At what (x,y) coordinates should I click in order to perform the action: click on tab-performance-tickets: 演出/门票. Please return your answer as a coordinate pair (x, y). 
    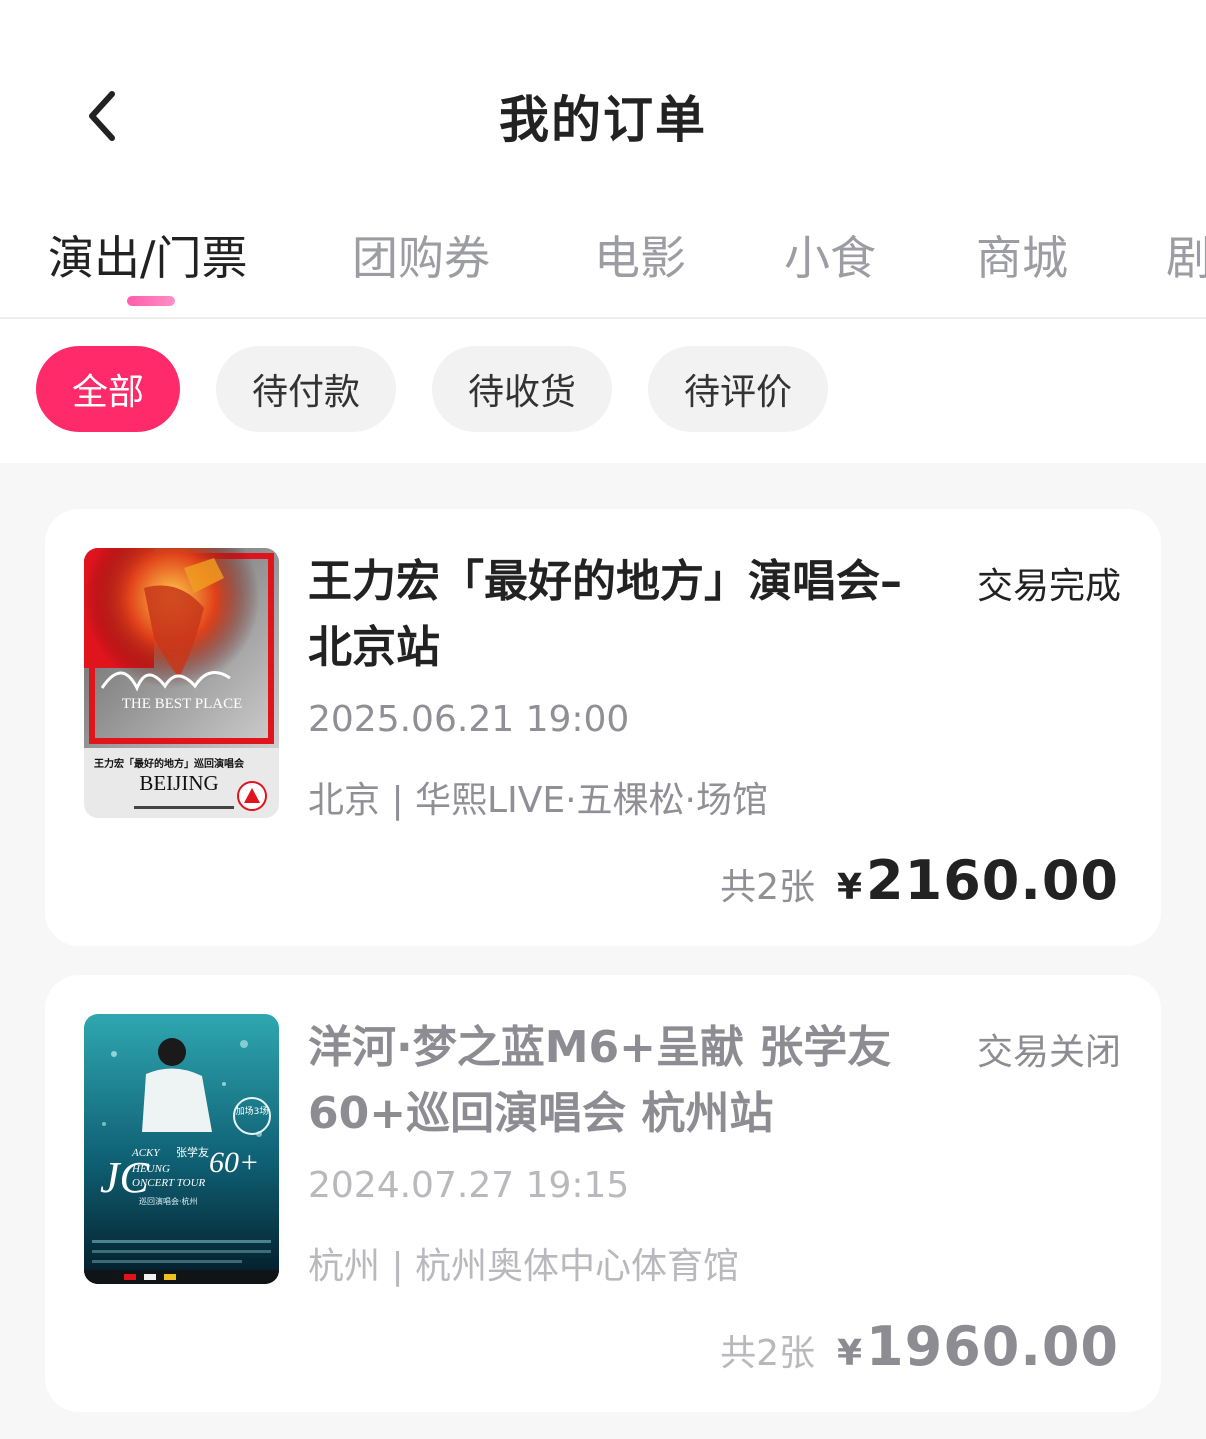
    Looking at the image, I should click on (148, 255).